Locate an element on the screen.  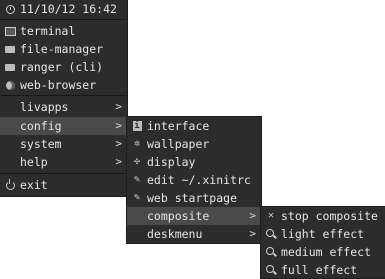
menu-item-label: composite is located at coordinates (178, 216).